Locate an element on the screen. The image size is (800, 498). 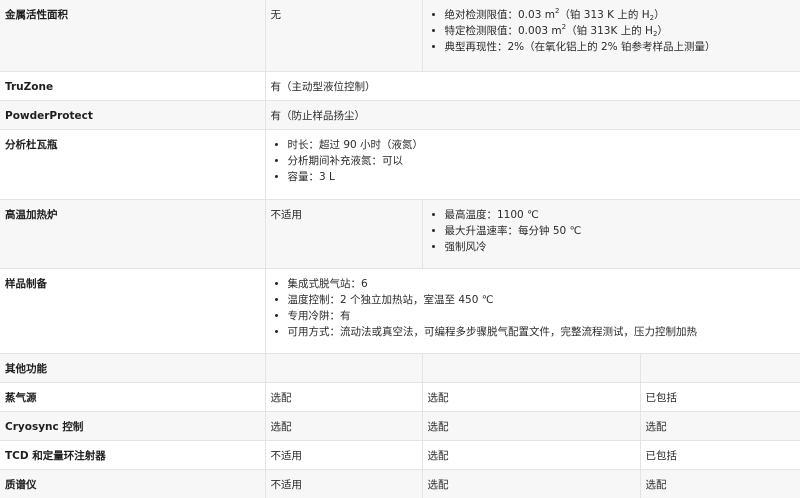
list-item: 集成式脱气站：6 is located at coordinates (542, 284).